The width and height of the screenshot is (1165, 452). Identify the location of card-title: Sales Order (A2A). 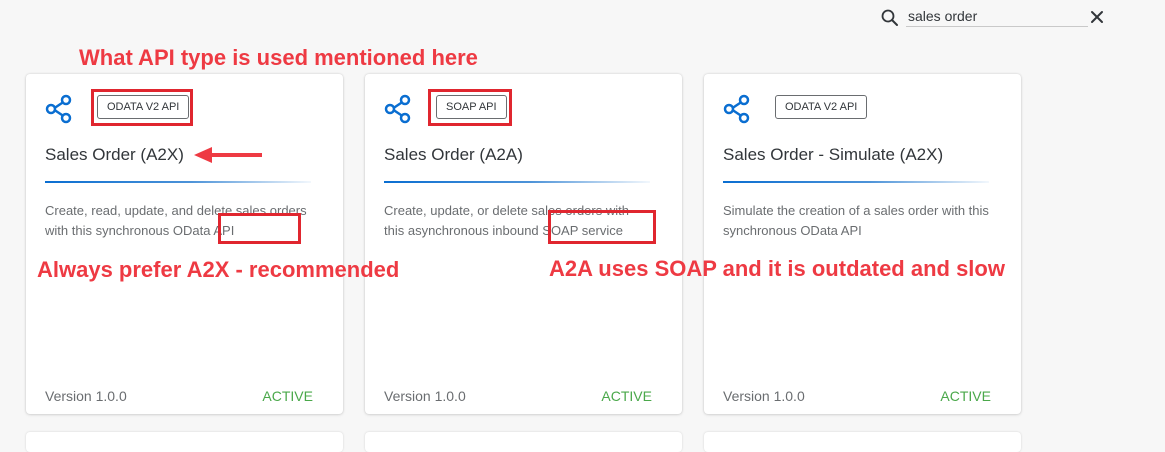
(453, 155).